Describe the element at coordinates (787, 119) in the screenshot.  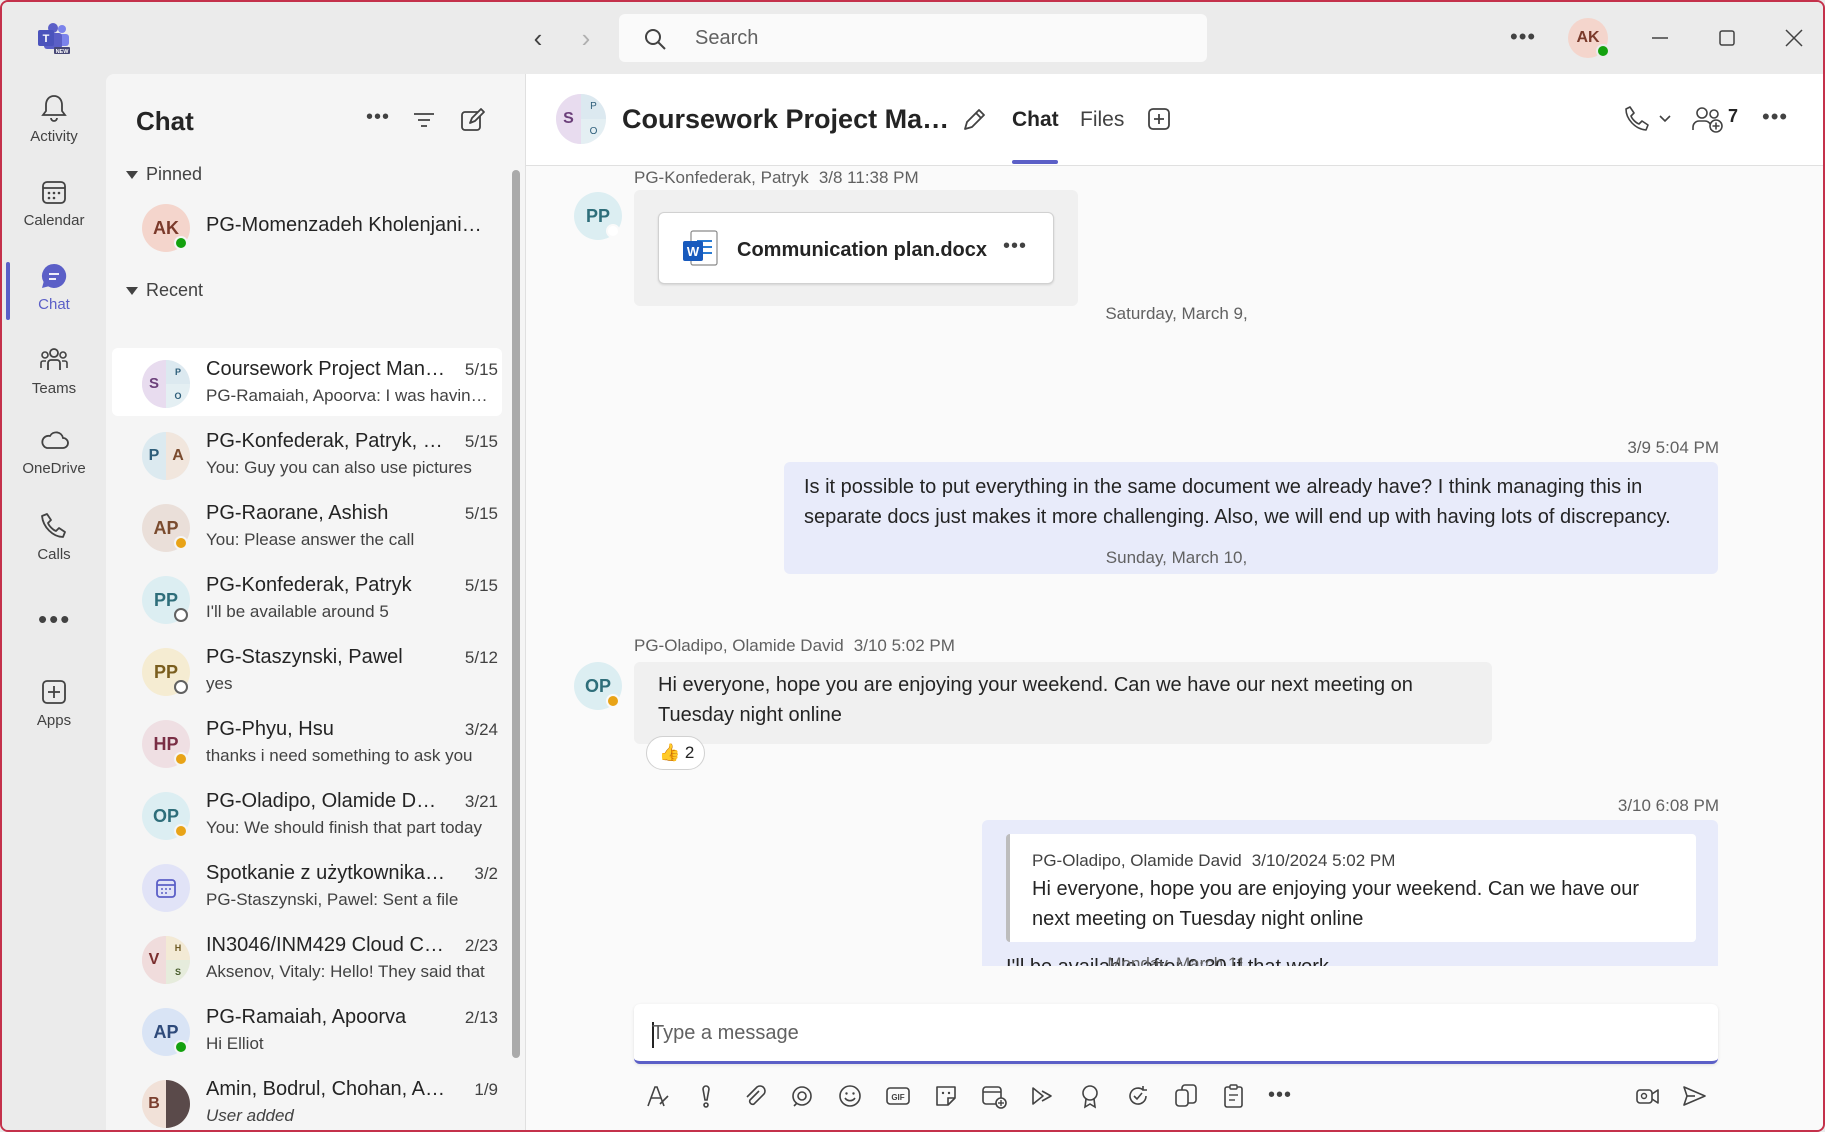
I see `conversation-title: Coursework Project Management` at that location.